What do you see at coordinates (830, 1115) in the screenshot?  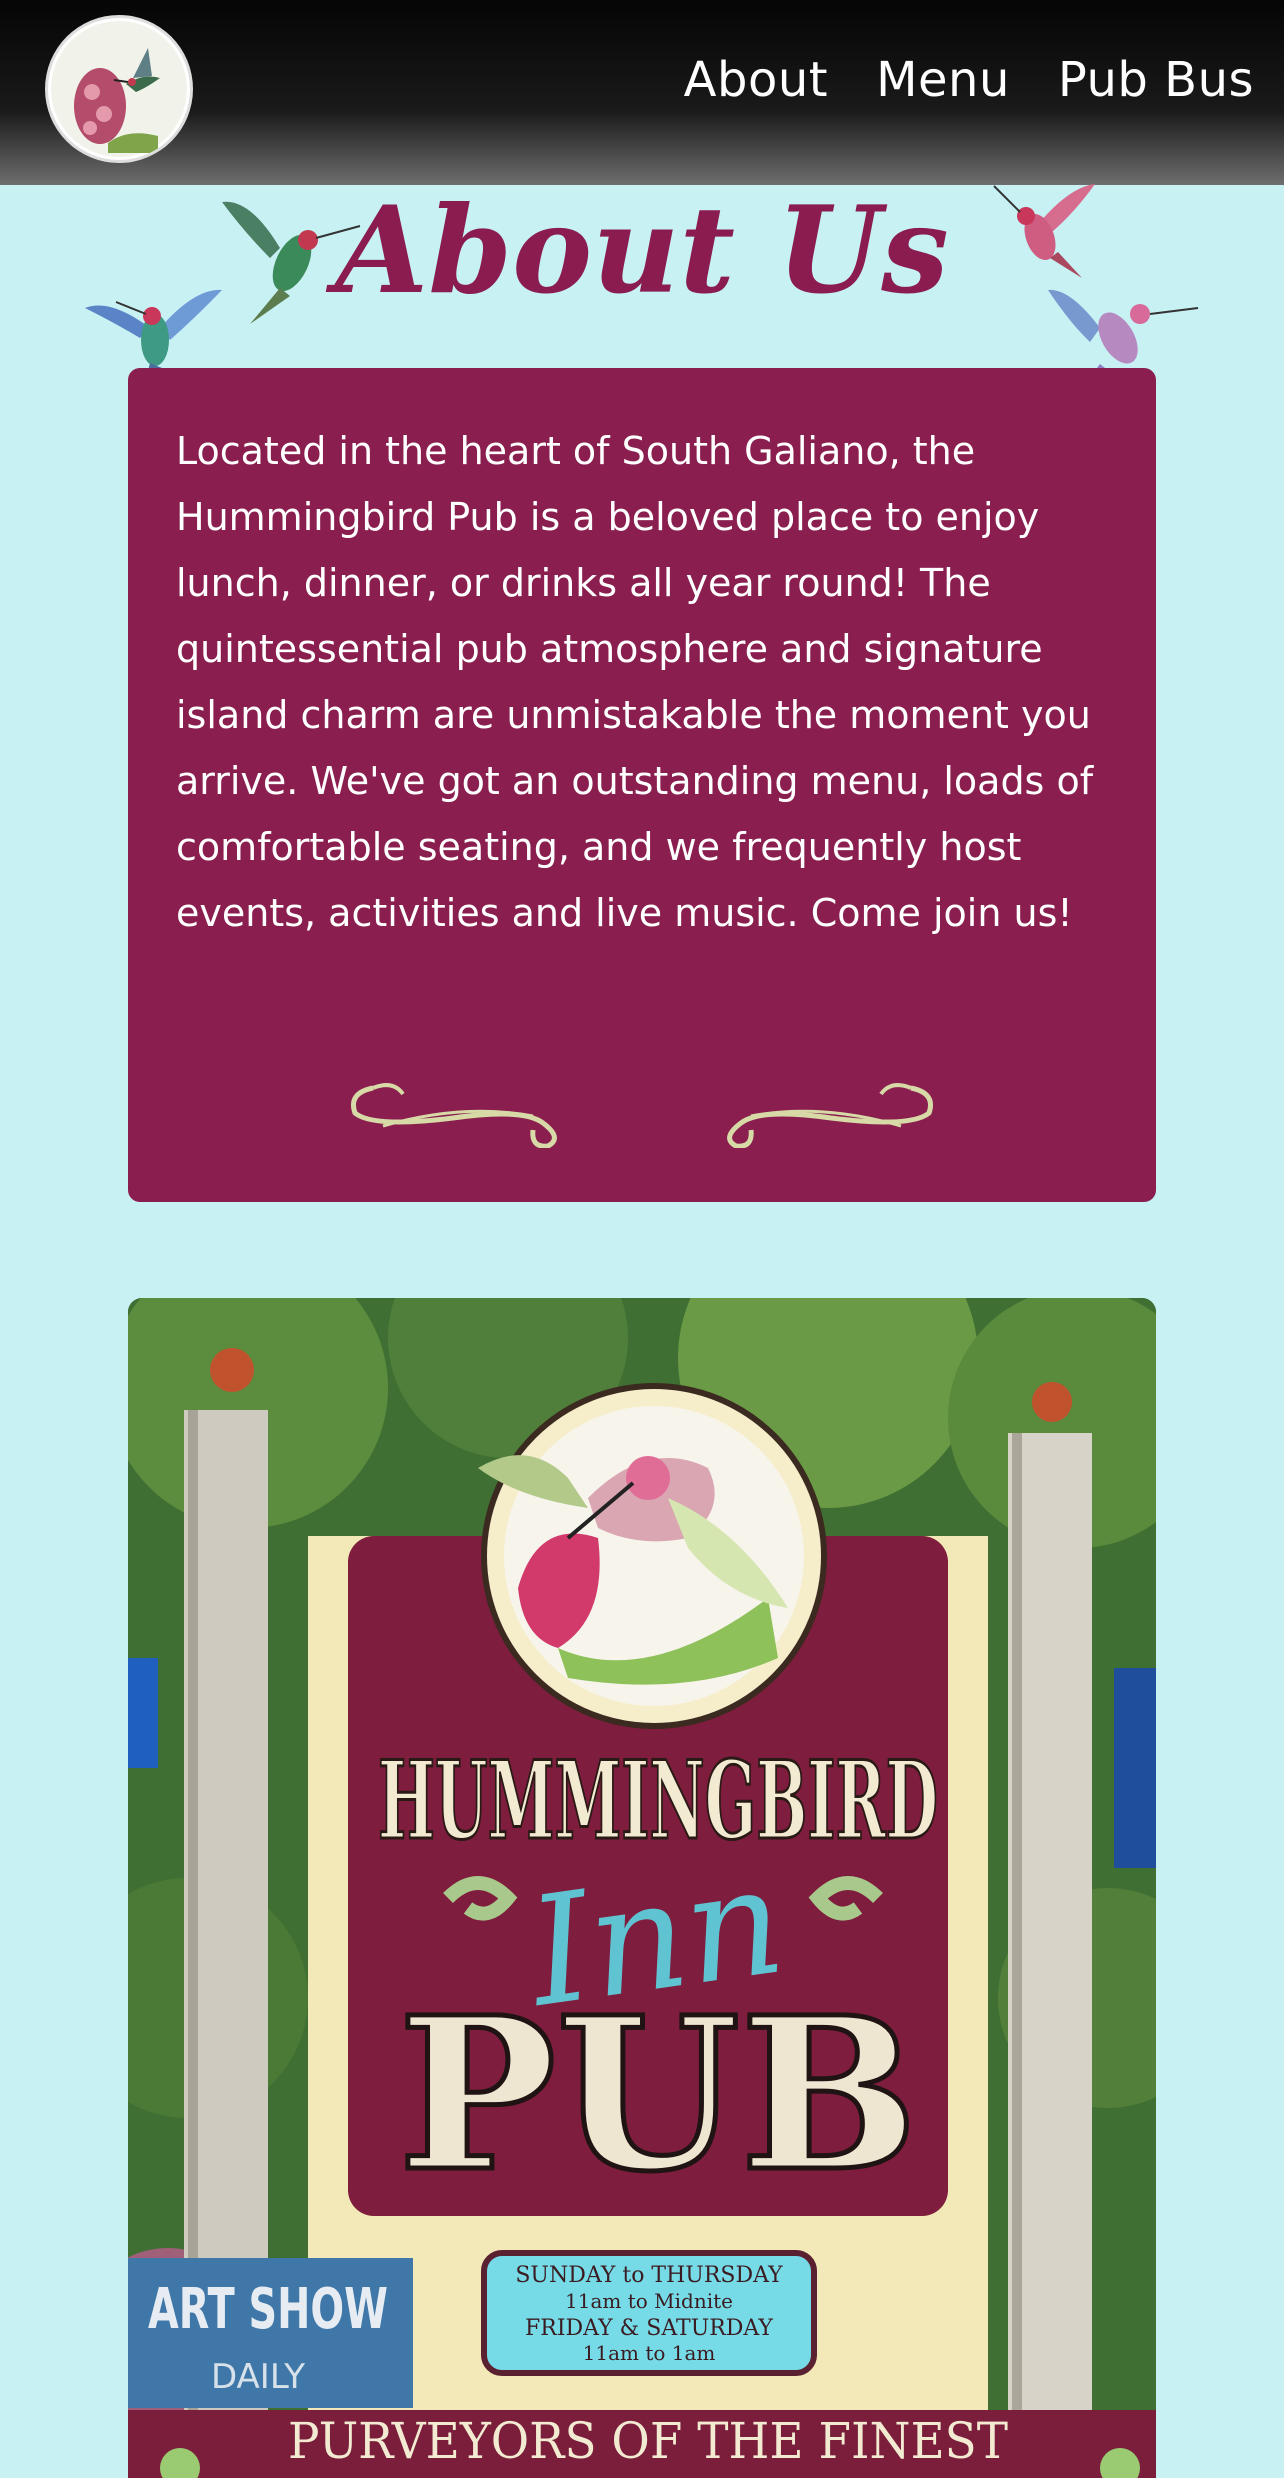 I see `flourish-right-icon` at bounding box center [830, 1115].